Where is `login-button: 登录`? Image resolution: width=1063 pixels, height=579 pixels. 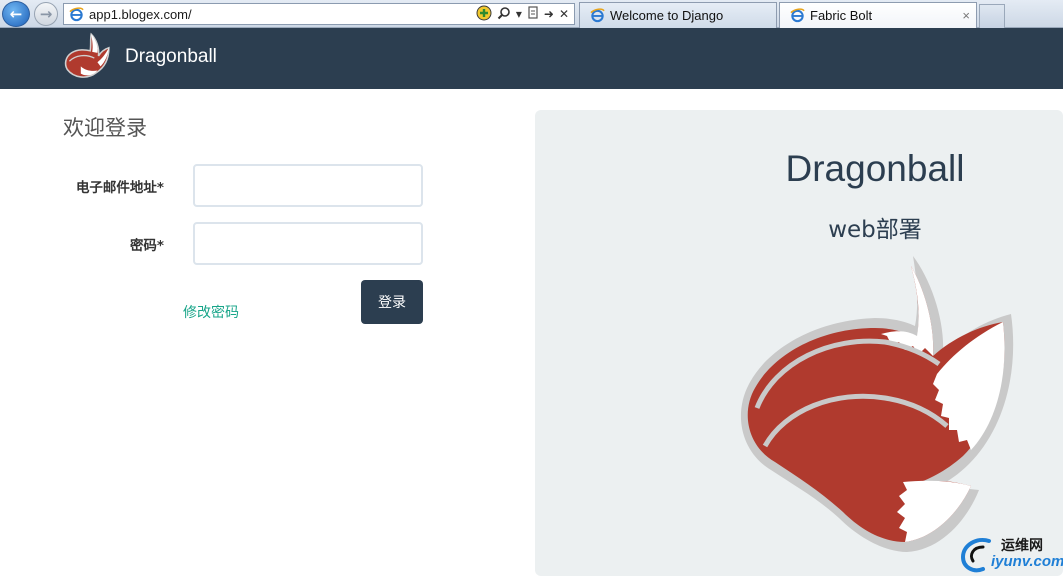
login-button: 登录 is located at coordinates (392, 302).